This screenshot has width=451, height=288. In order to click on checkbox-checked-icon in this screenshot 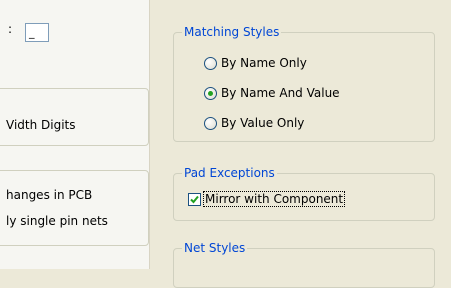, I will do `click(194, 199)`.